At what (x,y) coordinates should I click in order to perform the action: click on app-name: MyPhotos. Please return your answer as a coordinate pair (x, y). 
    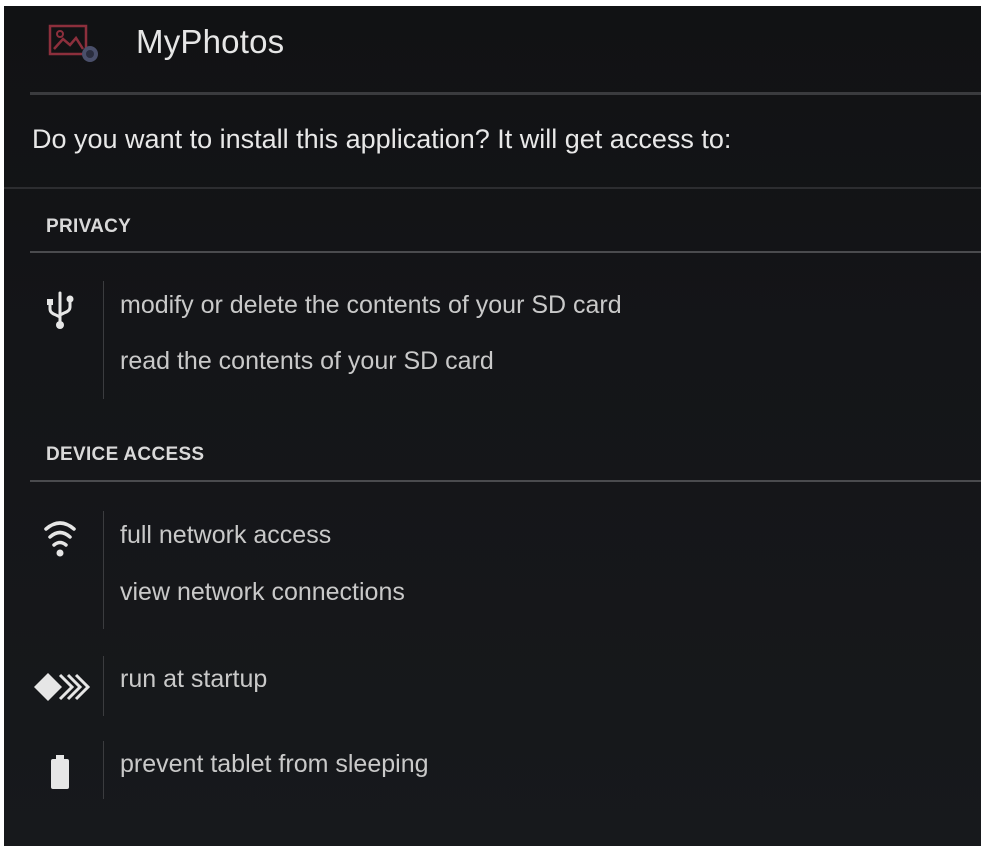
    Looking at the image, I should click on (210, 41).